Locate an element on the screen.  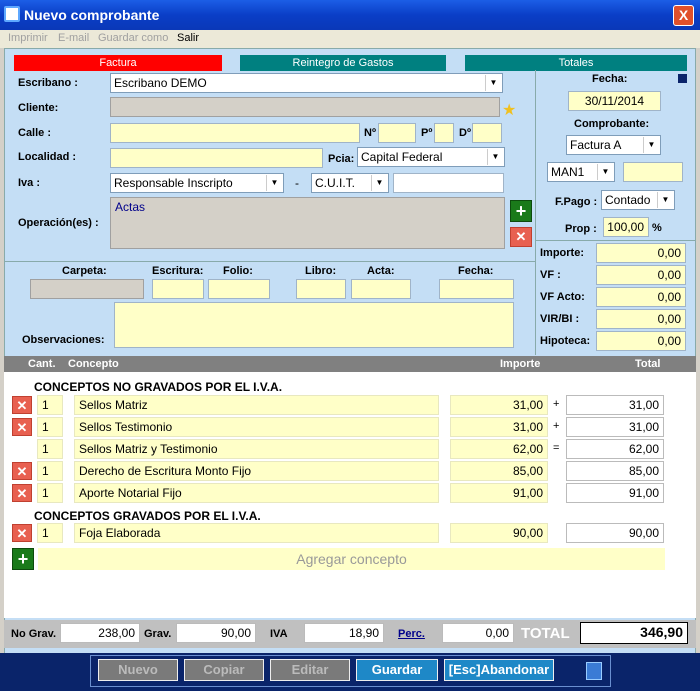
col-cant: Cant. is located at coordinates (42, 364).